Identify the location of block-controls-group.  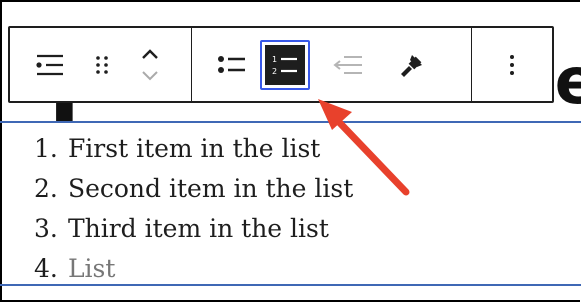
(101, 64).